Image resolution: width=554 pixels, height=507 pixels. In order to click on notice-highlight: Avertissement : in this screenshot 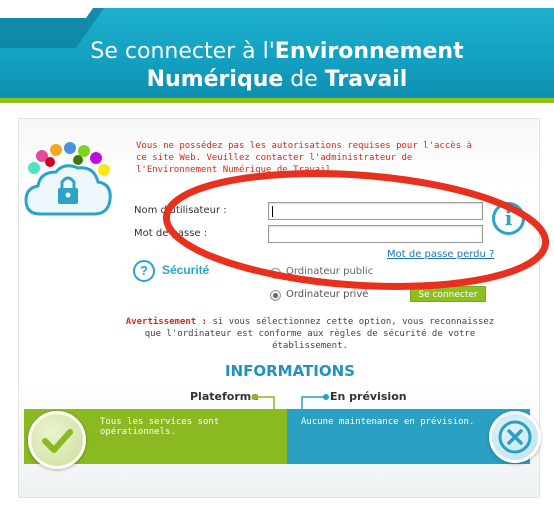, I will do `click(166, 322)`.